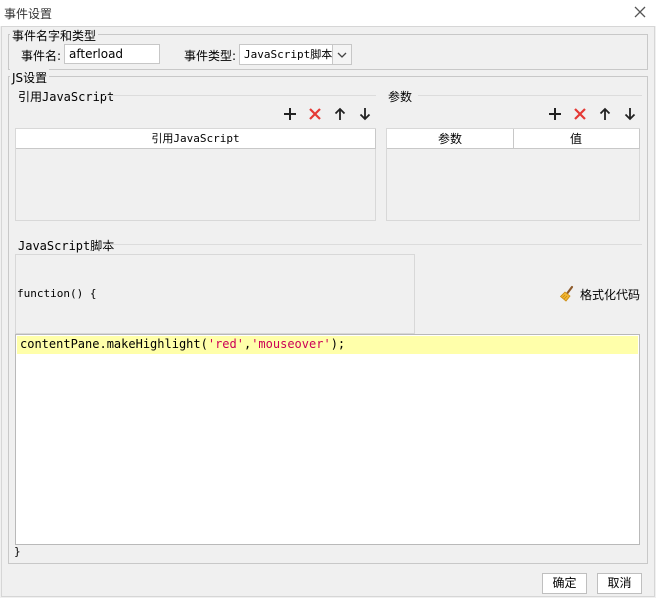 This screenshot has width=656, height=598. I want to click on code-method: contentPane.makeHighlight(, so click(114, 344).